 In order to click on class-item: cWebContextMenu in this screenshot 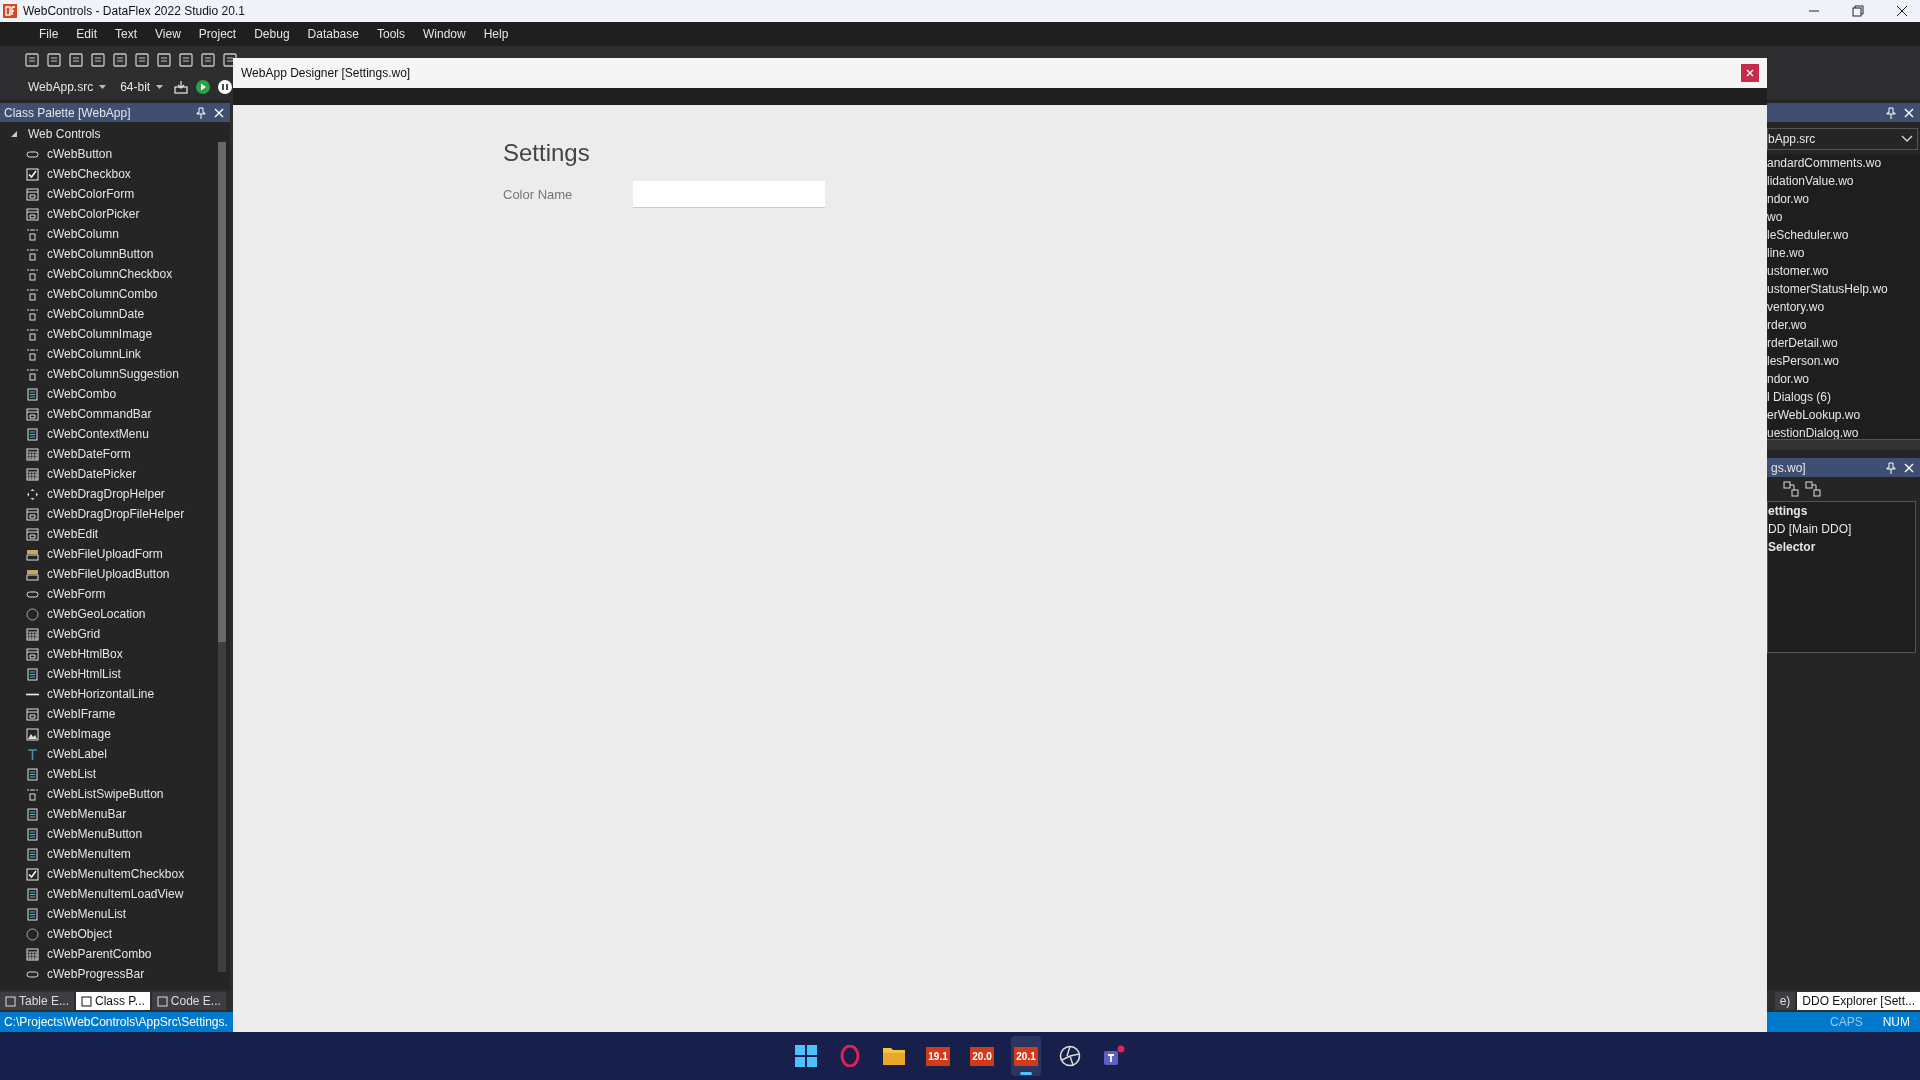, I will do `click(98, 434)`.